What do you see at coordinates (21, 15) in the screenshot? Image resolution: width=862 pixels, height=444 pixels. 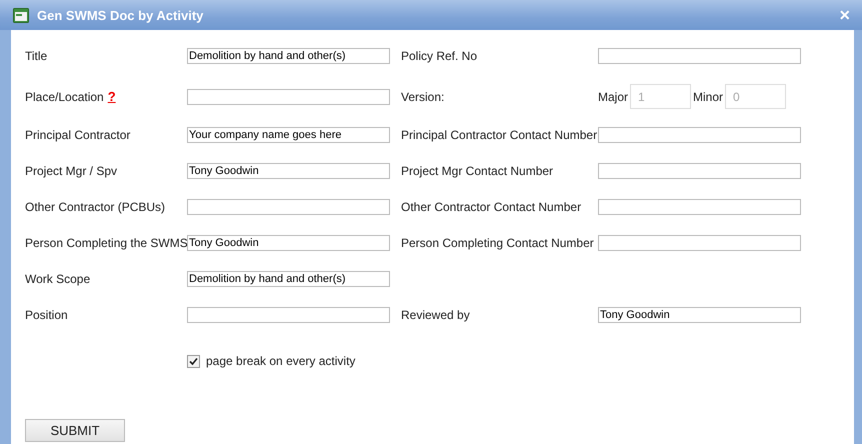 I see `window-icon` at bounding box center [21, 15].